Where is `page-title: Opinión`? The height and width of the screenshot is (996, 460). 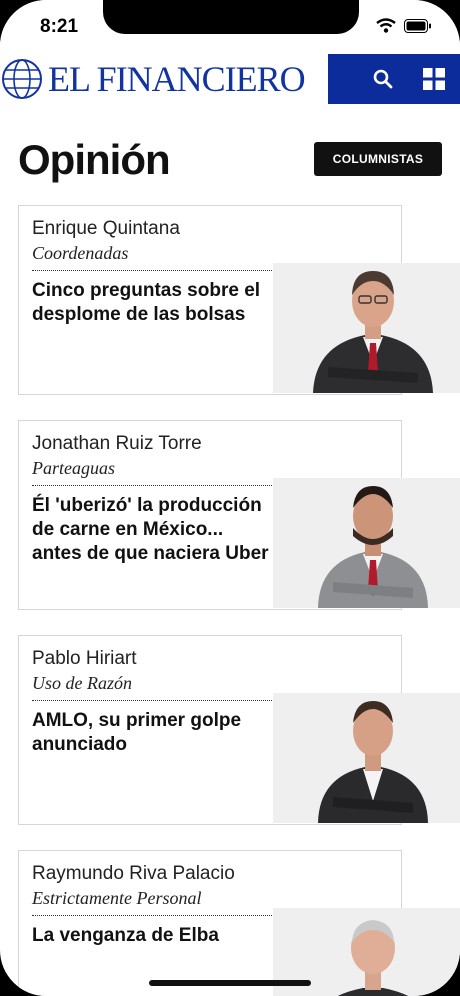
page-title: Opinión is located at coordinates (94, 159).